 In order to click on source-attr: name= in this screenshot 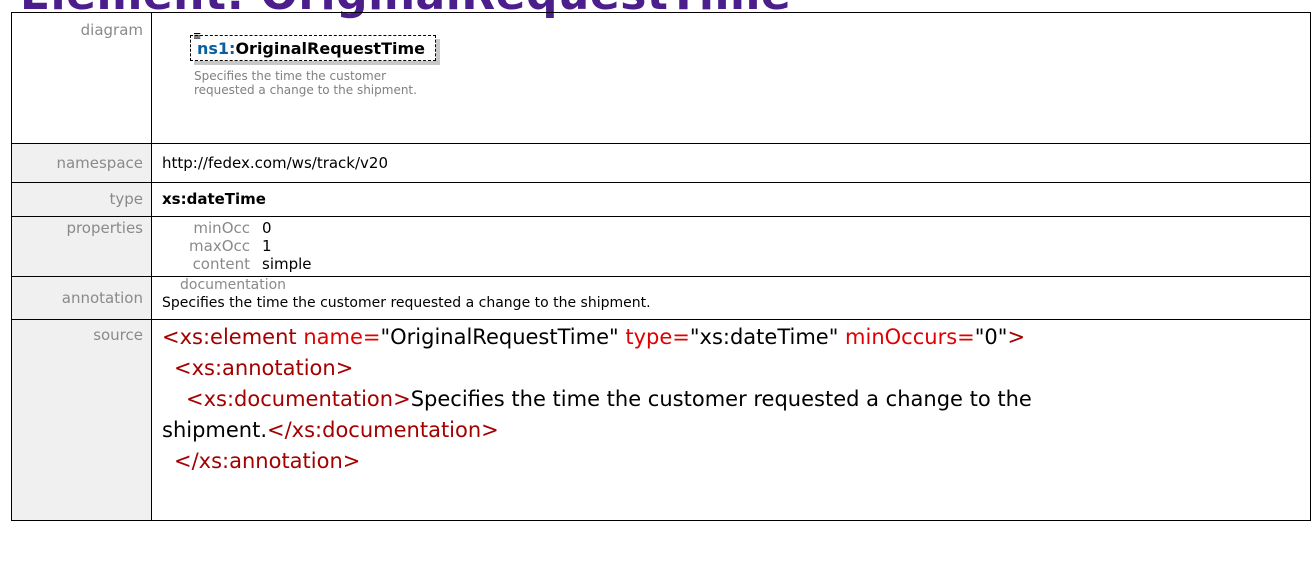, I will do `click(342, 337)`.